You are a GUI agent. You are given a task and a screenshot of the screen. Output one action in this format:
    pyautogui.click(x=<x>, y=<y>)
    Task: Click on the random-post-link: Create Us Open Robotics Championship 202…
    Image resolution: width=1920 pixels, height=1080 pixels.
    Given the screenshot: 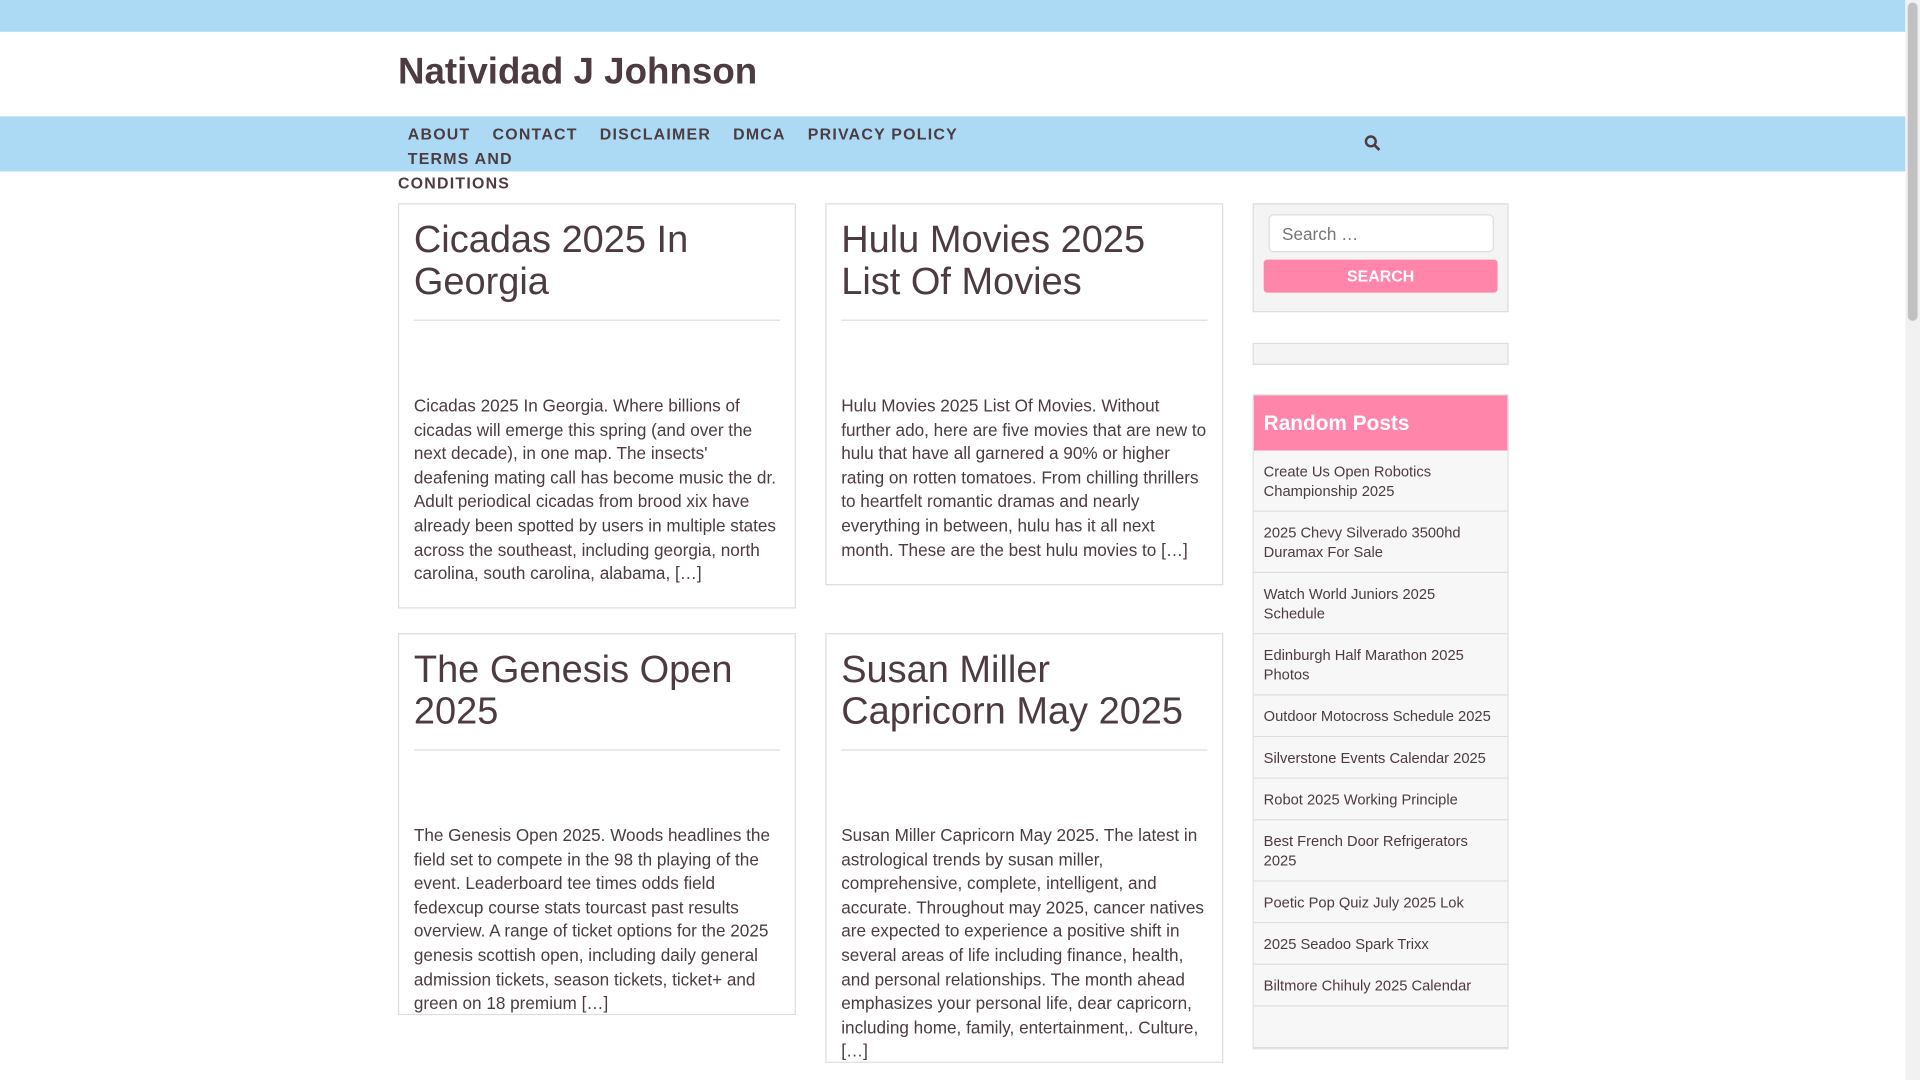 What is the action you would take?
    pyautogui.click(x=1380, y=481)
    